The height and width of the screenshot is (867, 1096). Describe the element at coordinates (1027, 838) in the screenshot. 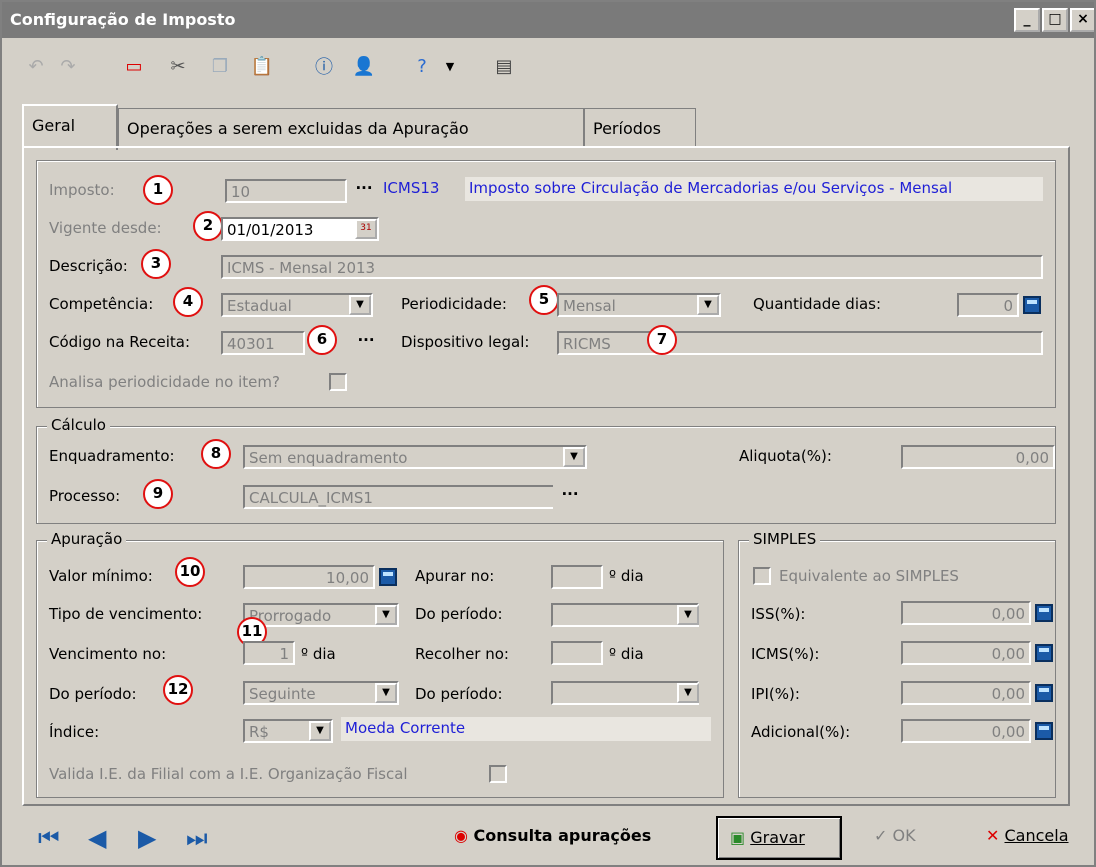

I see `cancela-button: ✕ Cancela` at that location.